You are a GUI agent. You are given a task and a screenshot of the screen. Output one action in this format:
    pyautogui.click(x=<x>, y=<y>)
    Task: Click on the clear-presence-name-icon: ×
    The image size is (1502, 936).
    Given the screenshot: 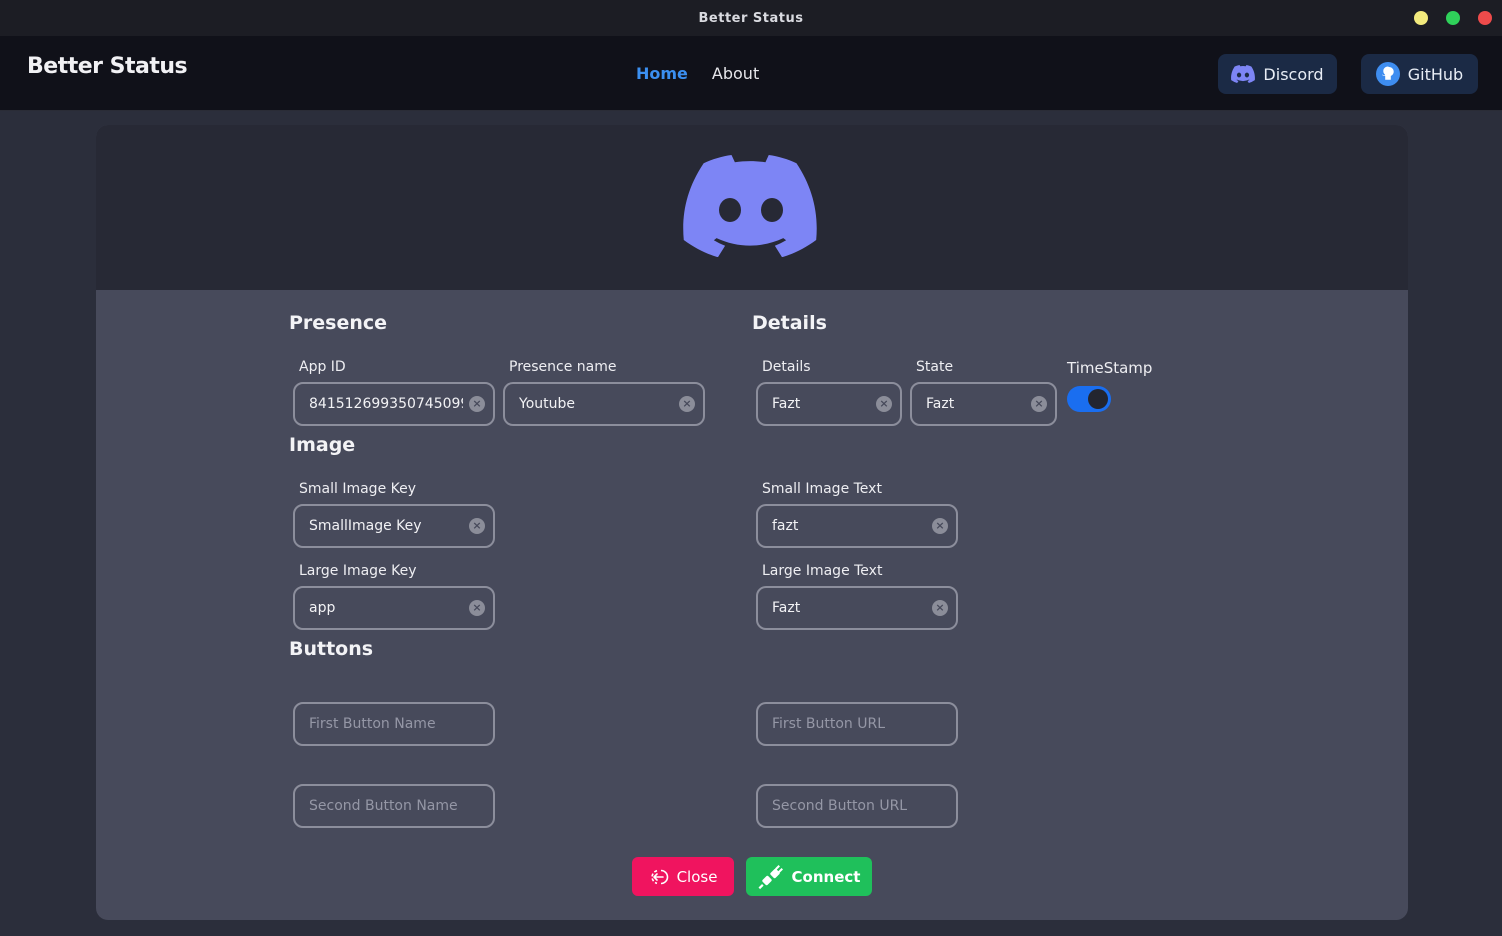 What is the action you would take?
    pyautogui.click(x=687, y=404)
    